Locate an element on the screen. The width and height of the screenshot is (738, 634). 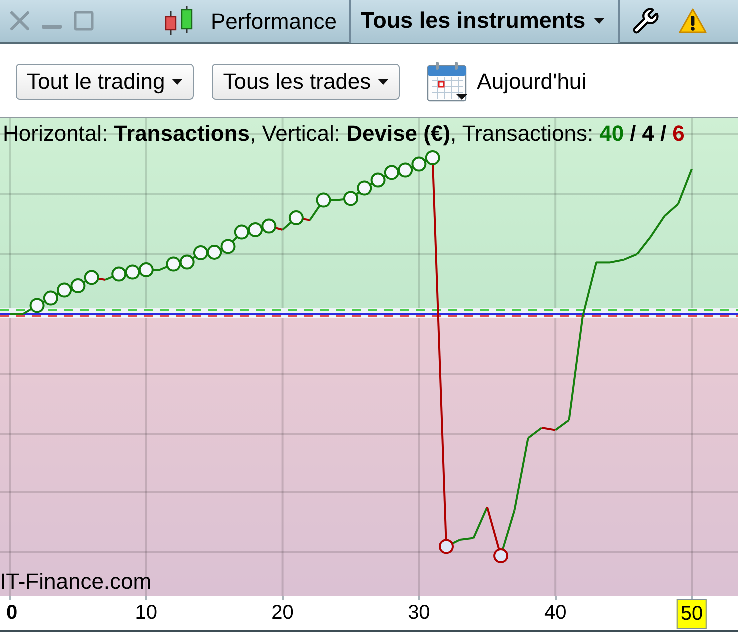
window-title: Performance is located at coordinates (274, 22).